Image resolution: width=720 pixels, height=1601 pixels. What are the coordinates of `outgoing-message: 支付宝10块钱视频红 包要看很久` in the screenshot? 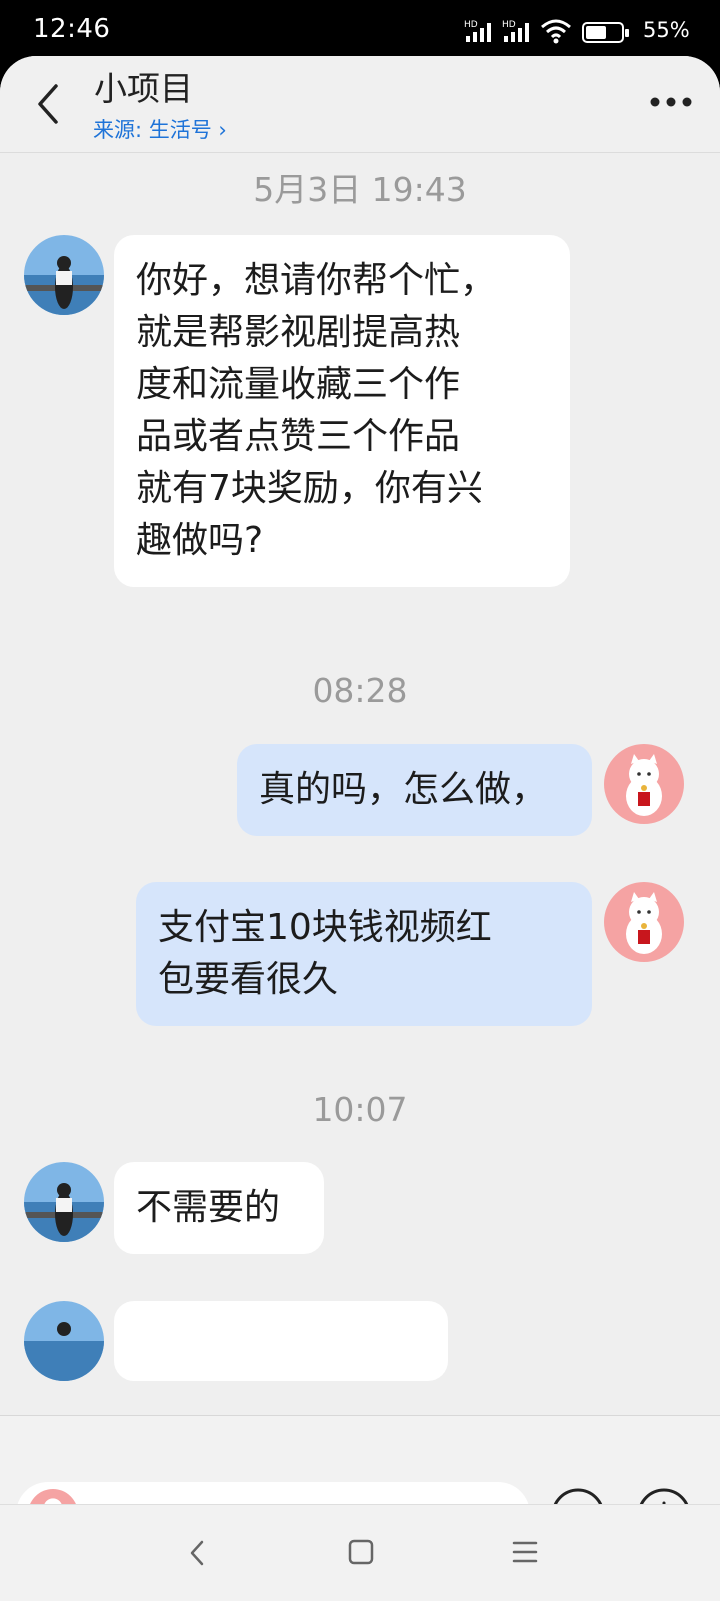 It's located at (364, 954).